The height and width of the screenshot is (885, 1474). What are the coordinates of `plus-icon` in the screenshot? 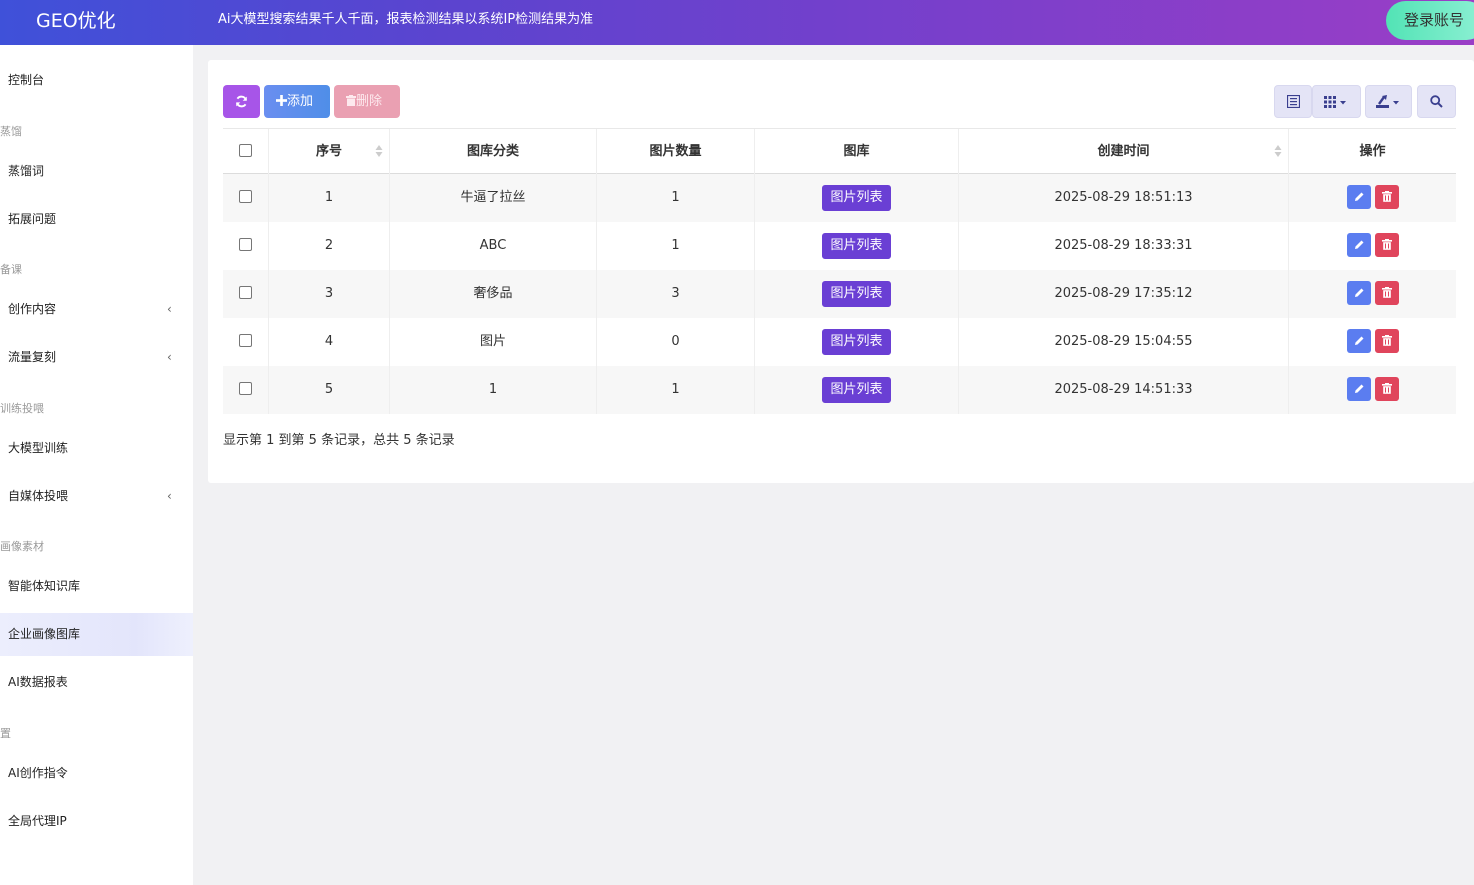 It's located at (281, 100).